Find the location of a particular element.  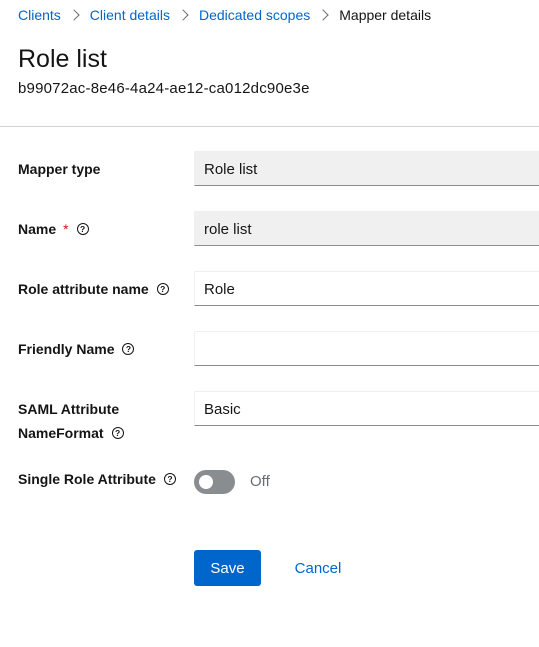

mapper-type-field: Role list is located at coordinates (366, 168).